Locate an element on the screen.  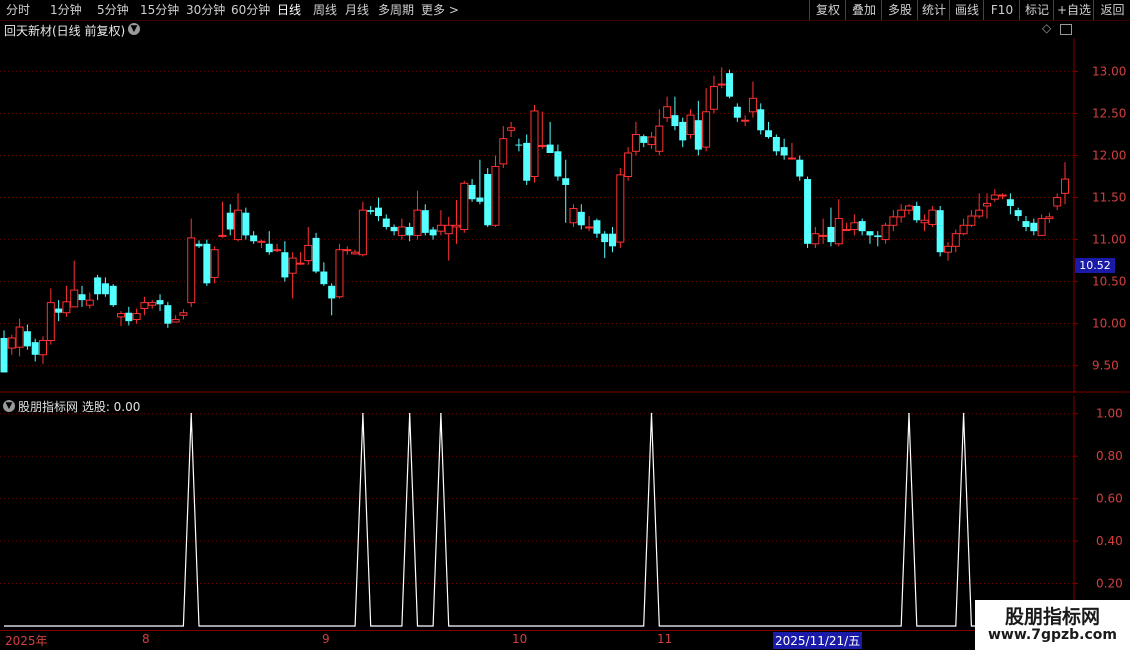
draw-line-button: 画线 is located at coordinates (966, 10).